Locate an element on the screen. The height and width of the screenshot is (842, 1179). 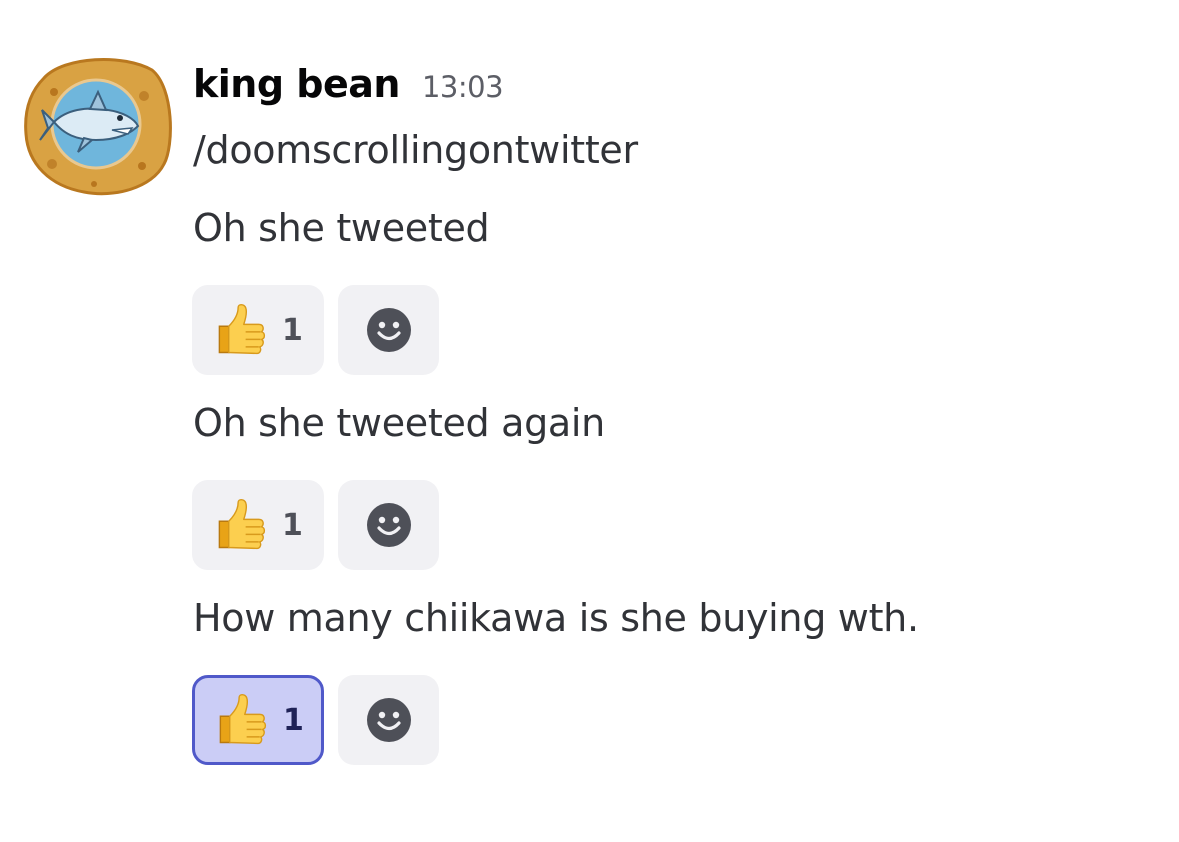
message-line: Oh she tweeted again is located at coordinates (399, 423).